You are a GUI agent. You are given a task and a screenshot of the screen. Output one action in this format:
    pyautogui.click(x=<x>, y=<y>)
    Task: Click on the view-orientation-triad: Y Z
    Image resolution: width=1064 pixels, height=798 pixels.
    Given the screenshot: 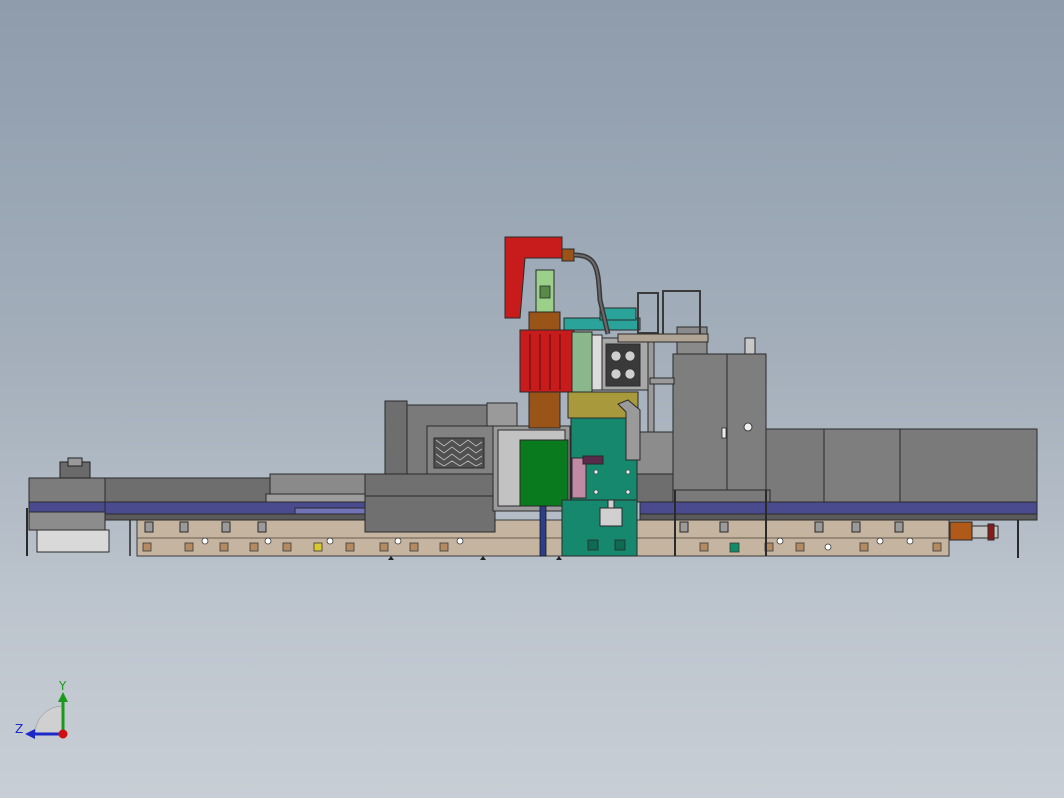 What is the action you would take?
    pyautogui.click(x=41, y=709)
    